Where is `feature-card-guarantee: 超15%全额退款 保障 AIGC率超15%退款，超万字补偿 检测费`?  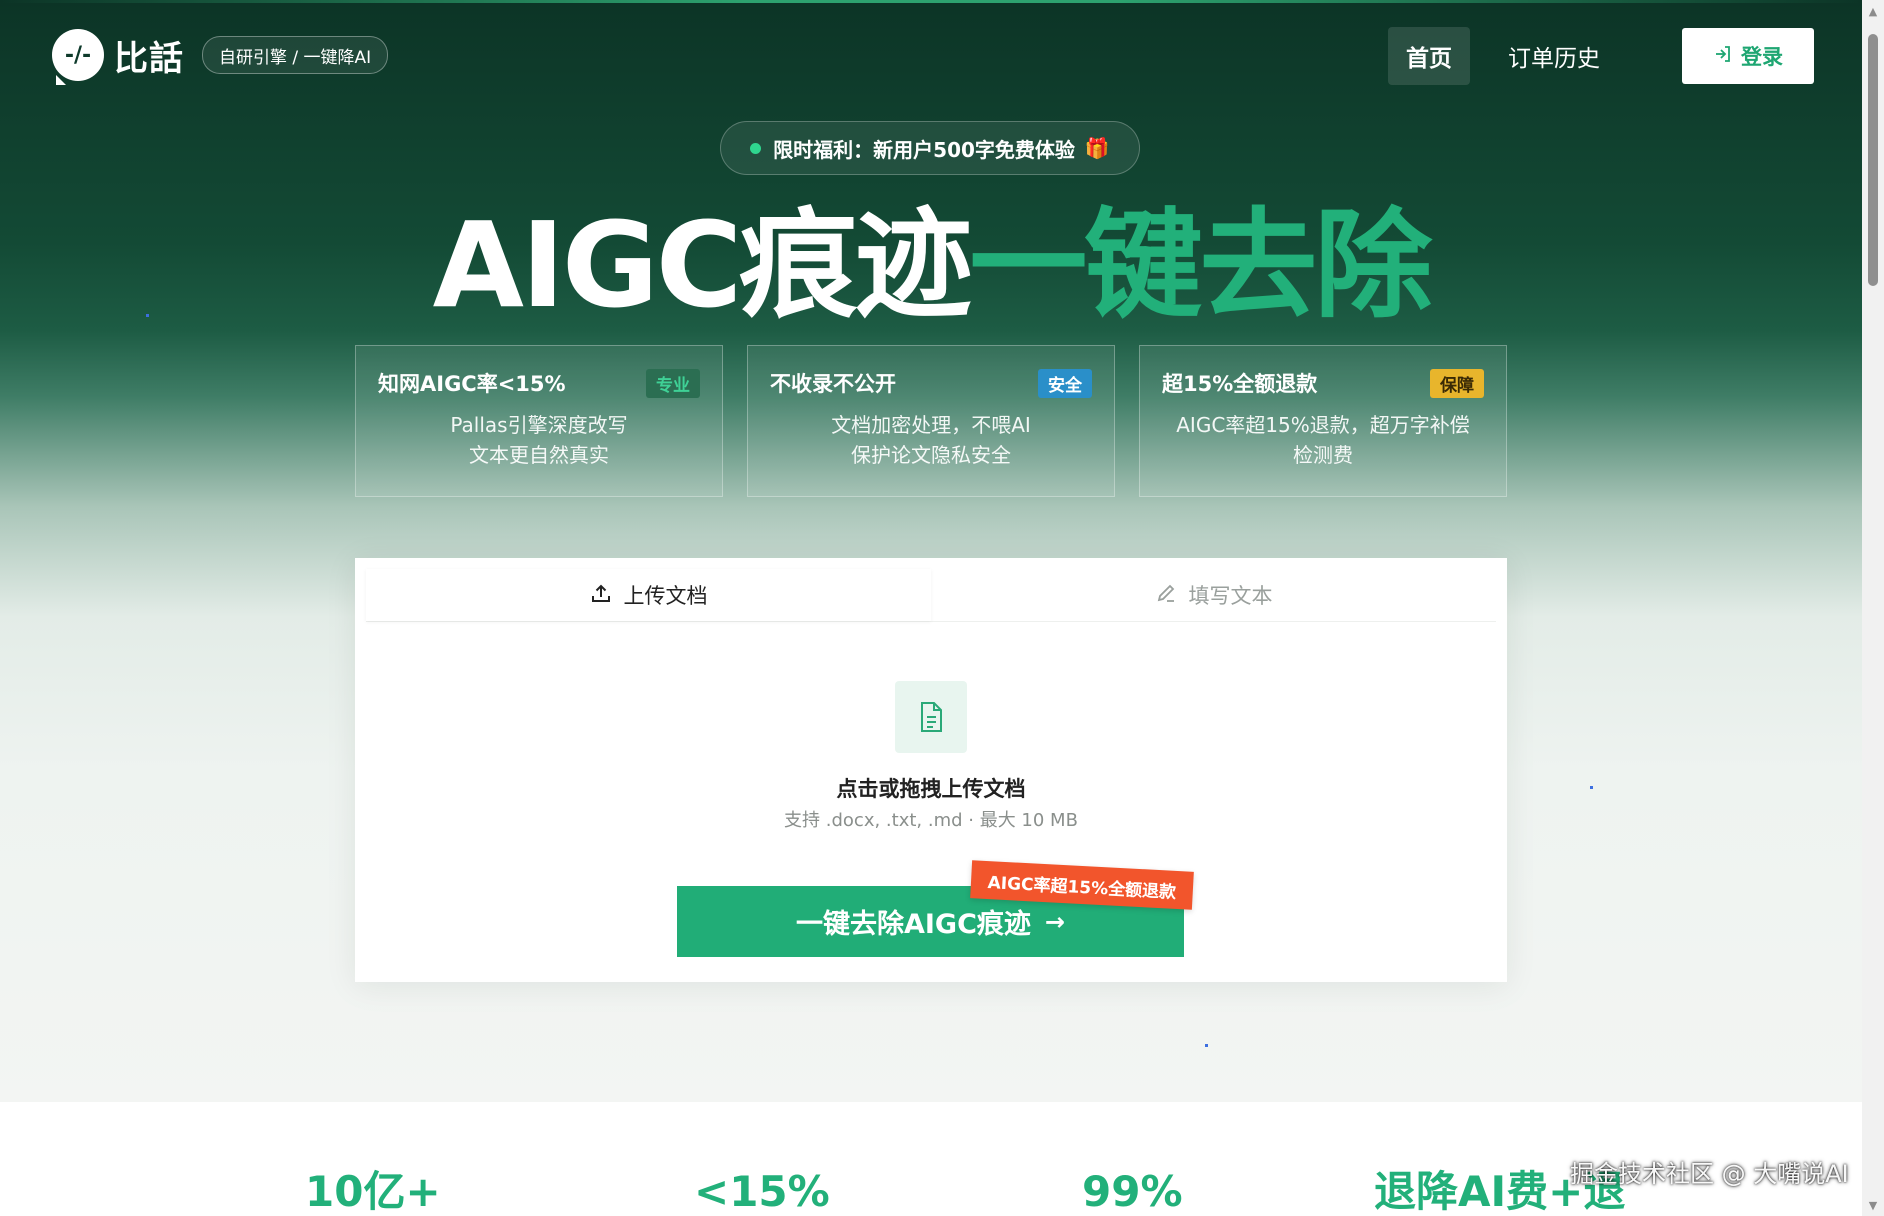 feature-card-guarantee: 超15%全额退款 保障 AIGC率超15%退款，超万字补偿 检测费 is located at coordinates (1323, 421).